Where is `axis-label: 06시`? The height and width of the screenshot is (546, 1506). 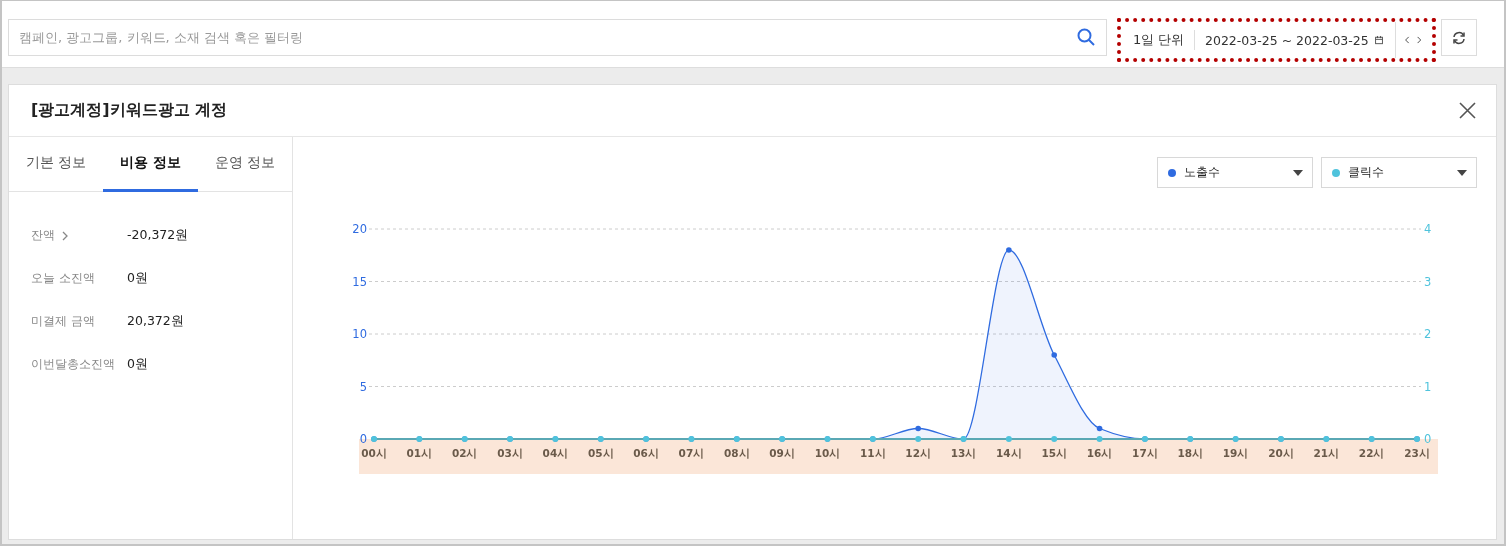
axis-label: 06시 is located at coordinates (646, 453).